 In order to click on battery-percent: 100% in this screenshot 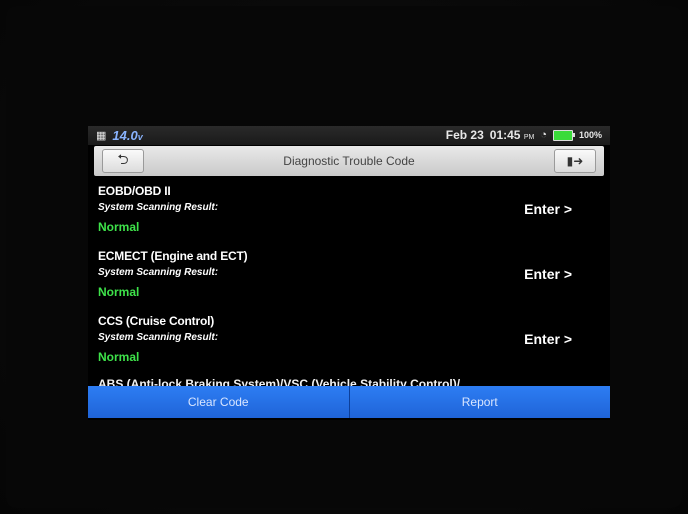, I will do `click(590, 135)`.